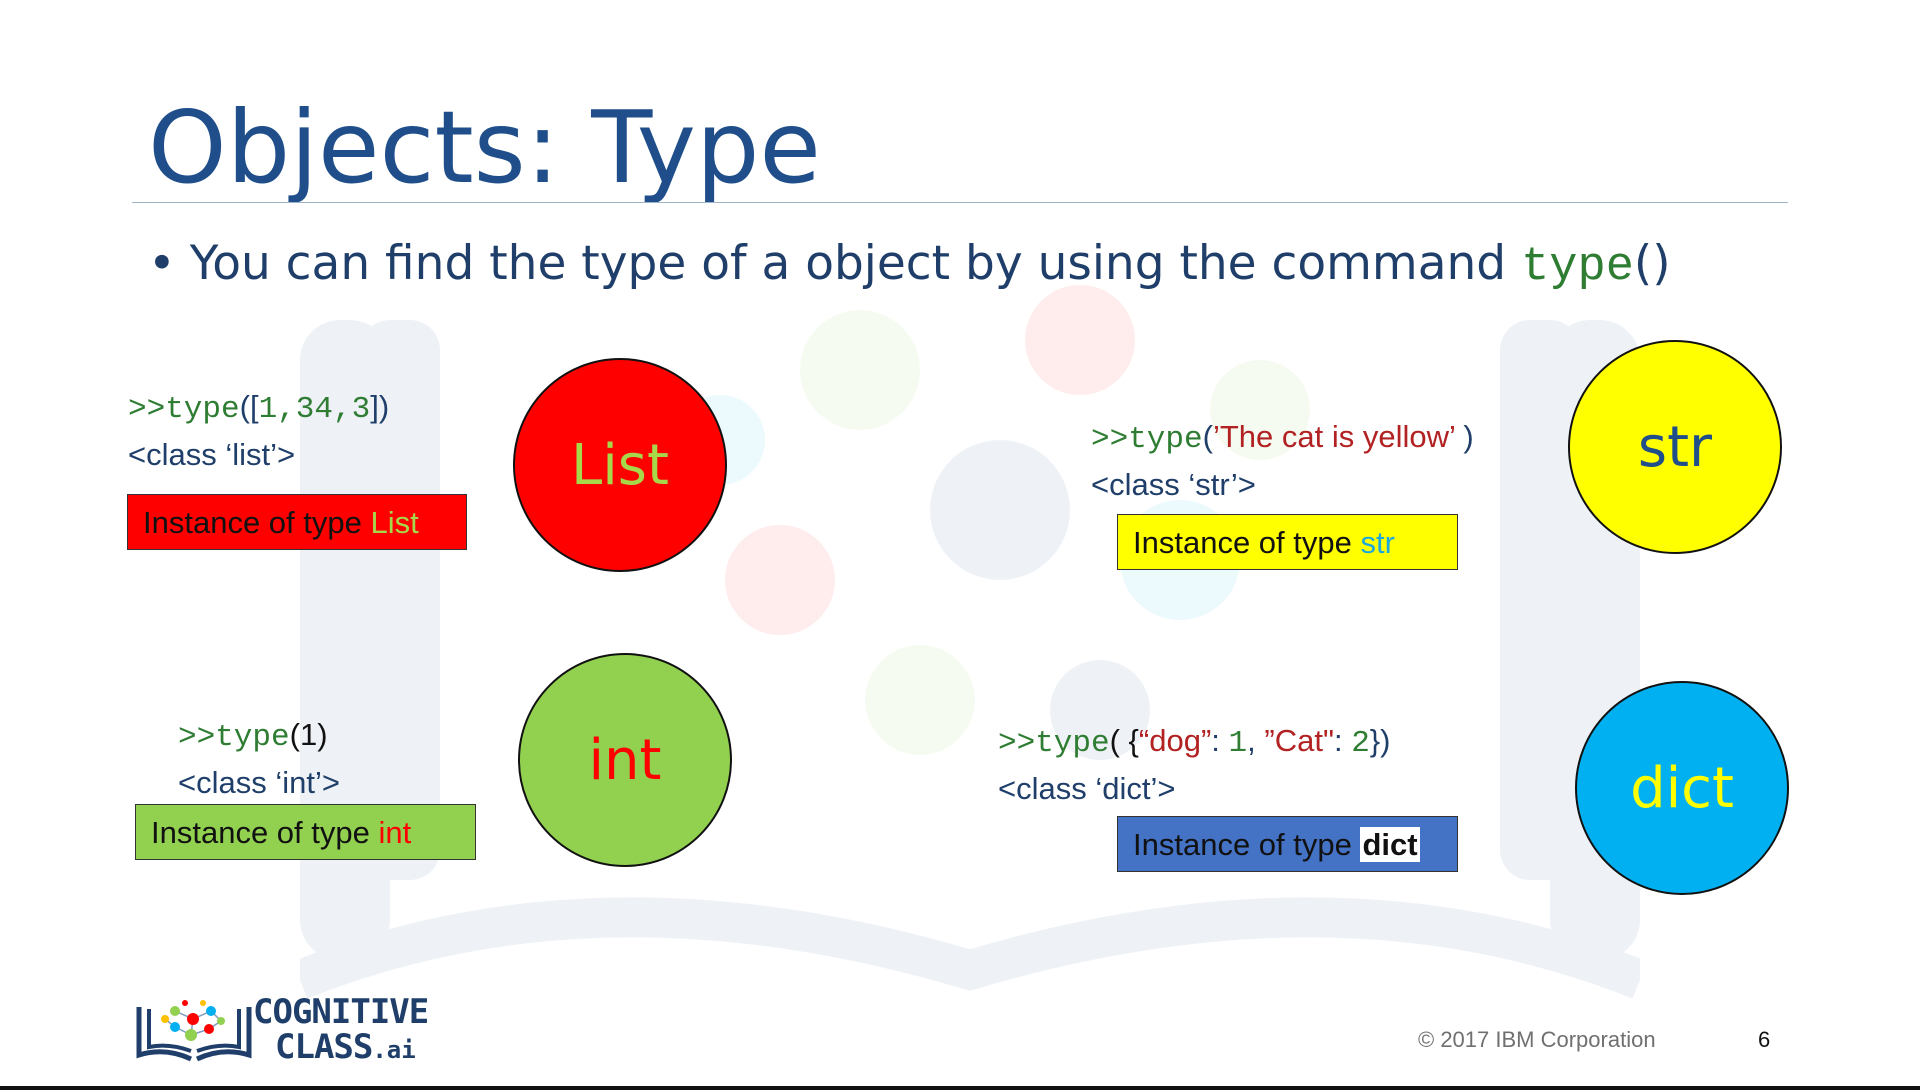 The width and height of the screenshot is (1920, 1090). I want to click on dict-command: >>type( {“dog”: 1, ”Cat": 2}), so click(1194, 742).